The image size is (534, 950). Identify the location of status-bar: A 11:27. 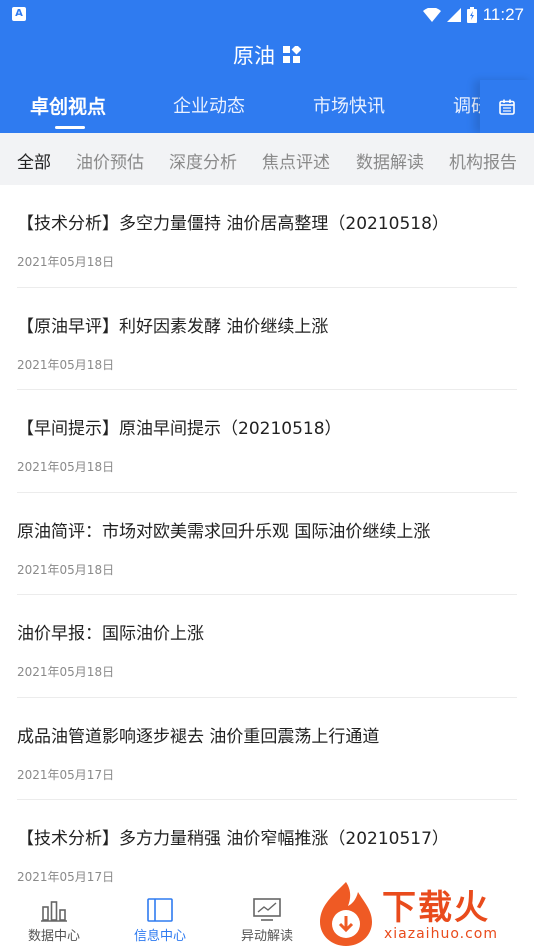
(267, 15).